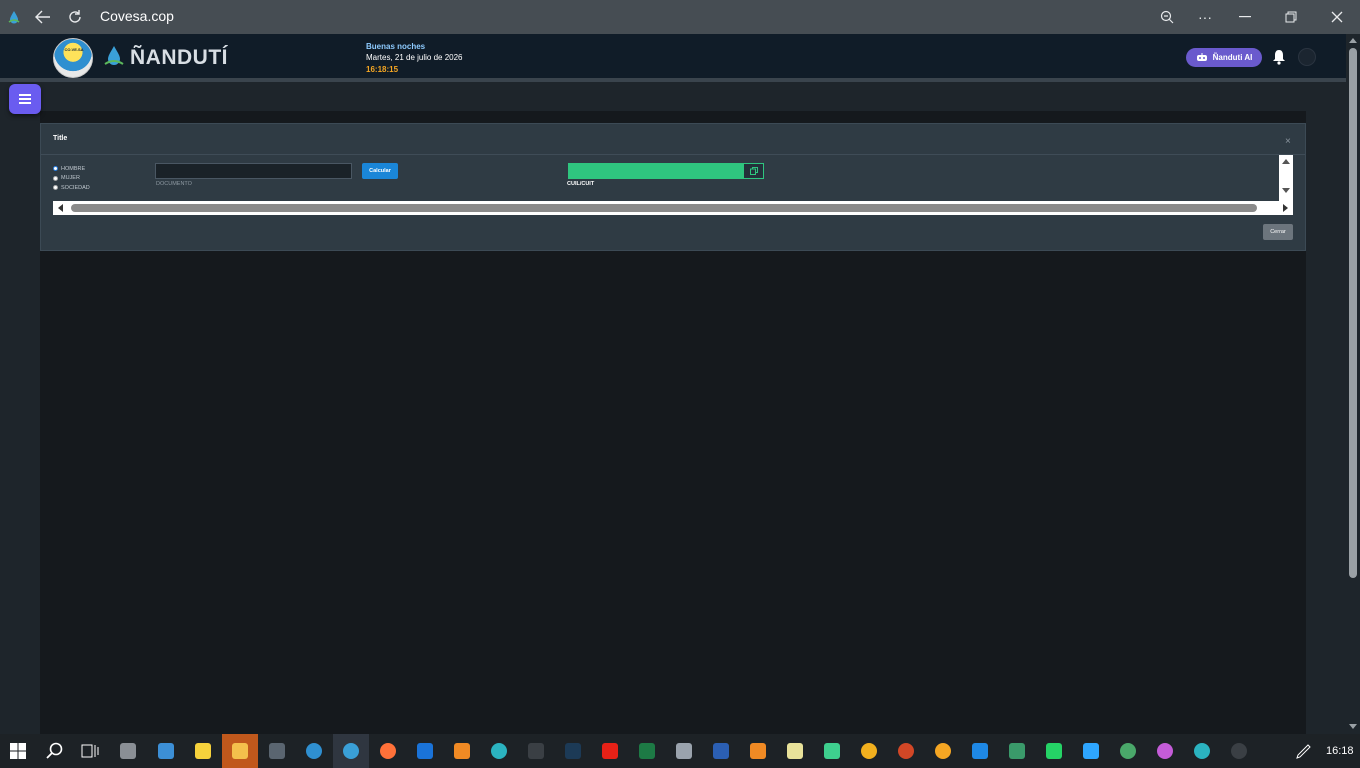 This screenshot has width=1360, height=768. I want to click on powerpoint-icon, so click(906, 751).